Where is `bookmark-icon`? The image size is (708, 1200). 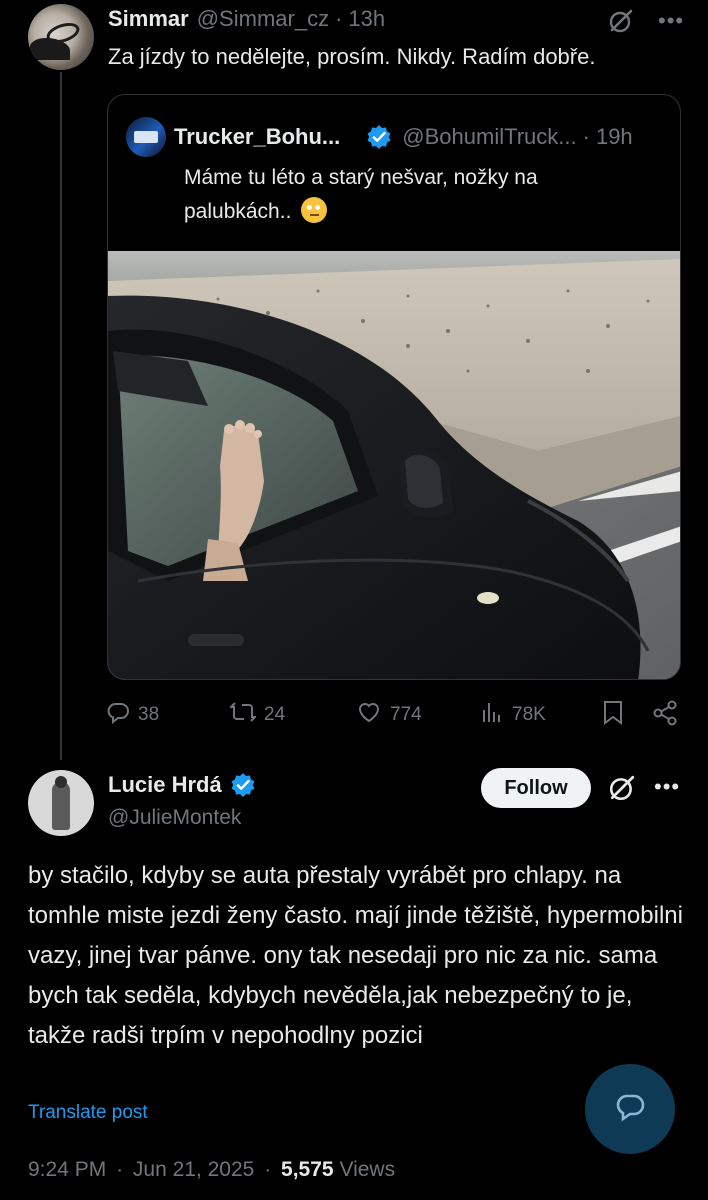
bookmark-icon is located at coordinates (613, 716).